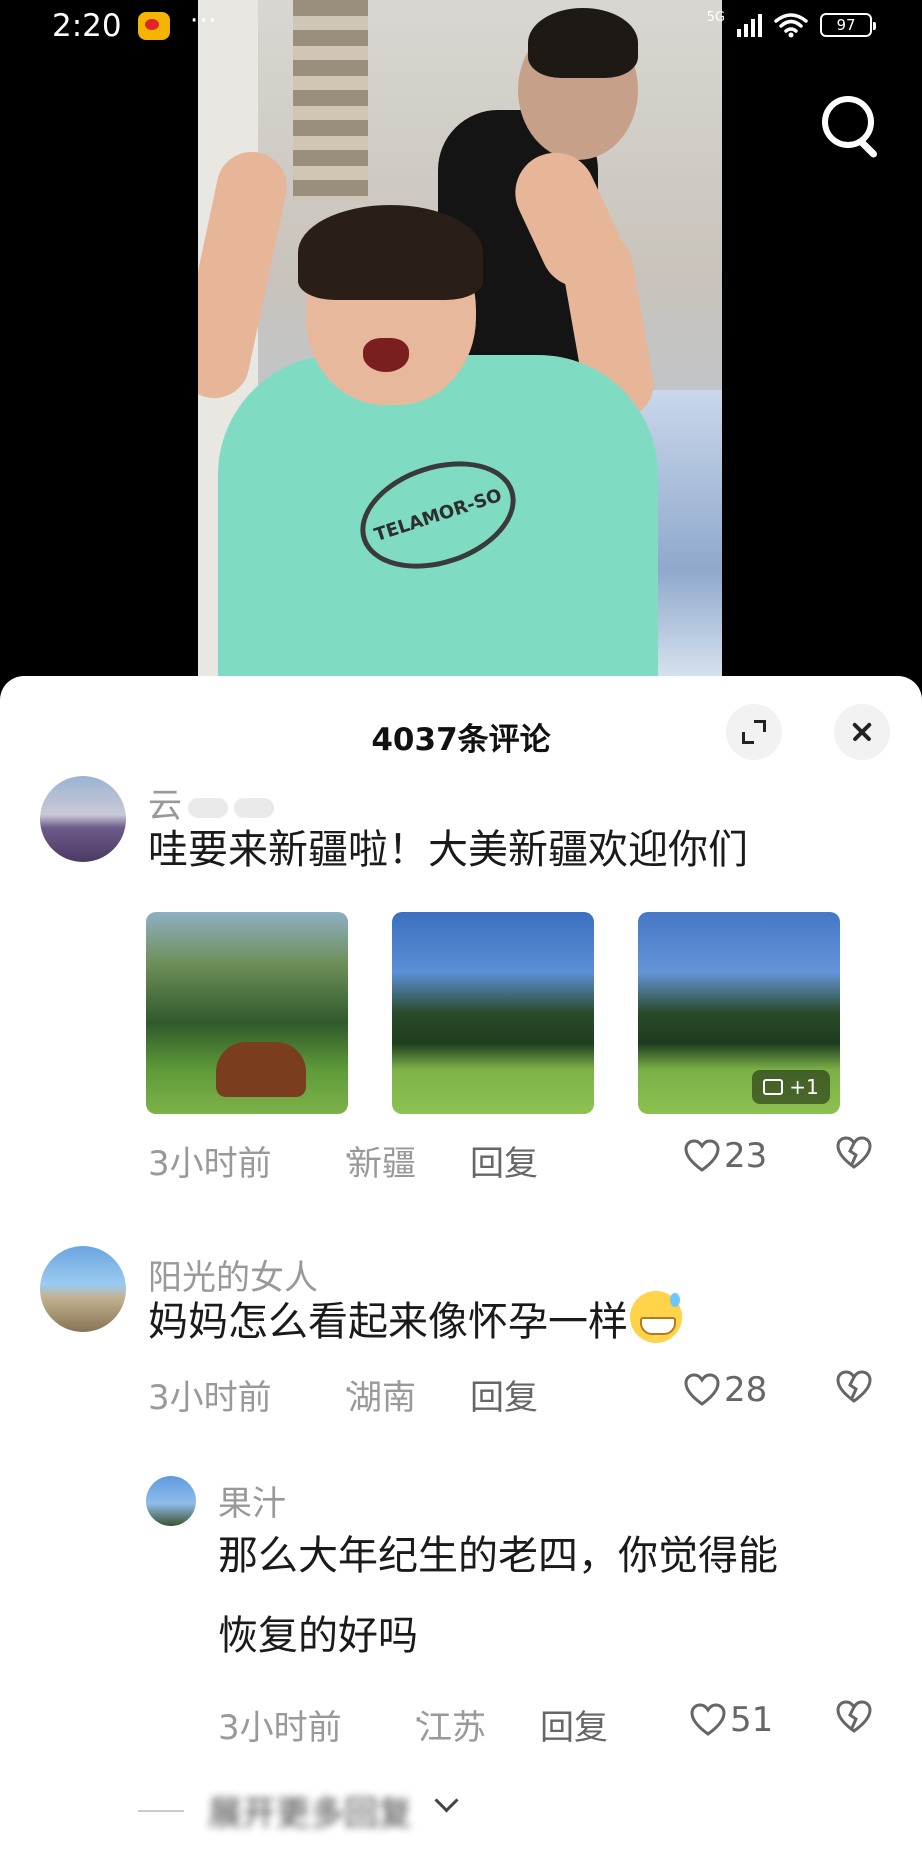 This screenshot has height=1849, width=922. I want to click on image-icon, so click(773, 1087).